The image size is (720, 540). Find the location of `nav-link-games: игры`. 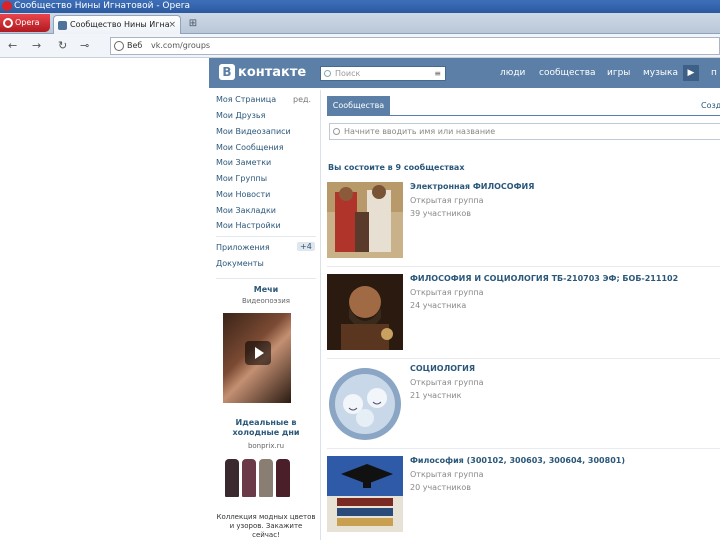

nav-link-games: игры is located at coordinates (618, 73).